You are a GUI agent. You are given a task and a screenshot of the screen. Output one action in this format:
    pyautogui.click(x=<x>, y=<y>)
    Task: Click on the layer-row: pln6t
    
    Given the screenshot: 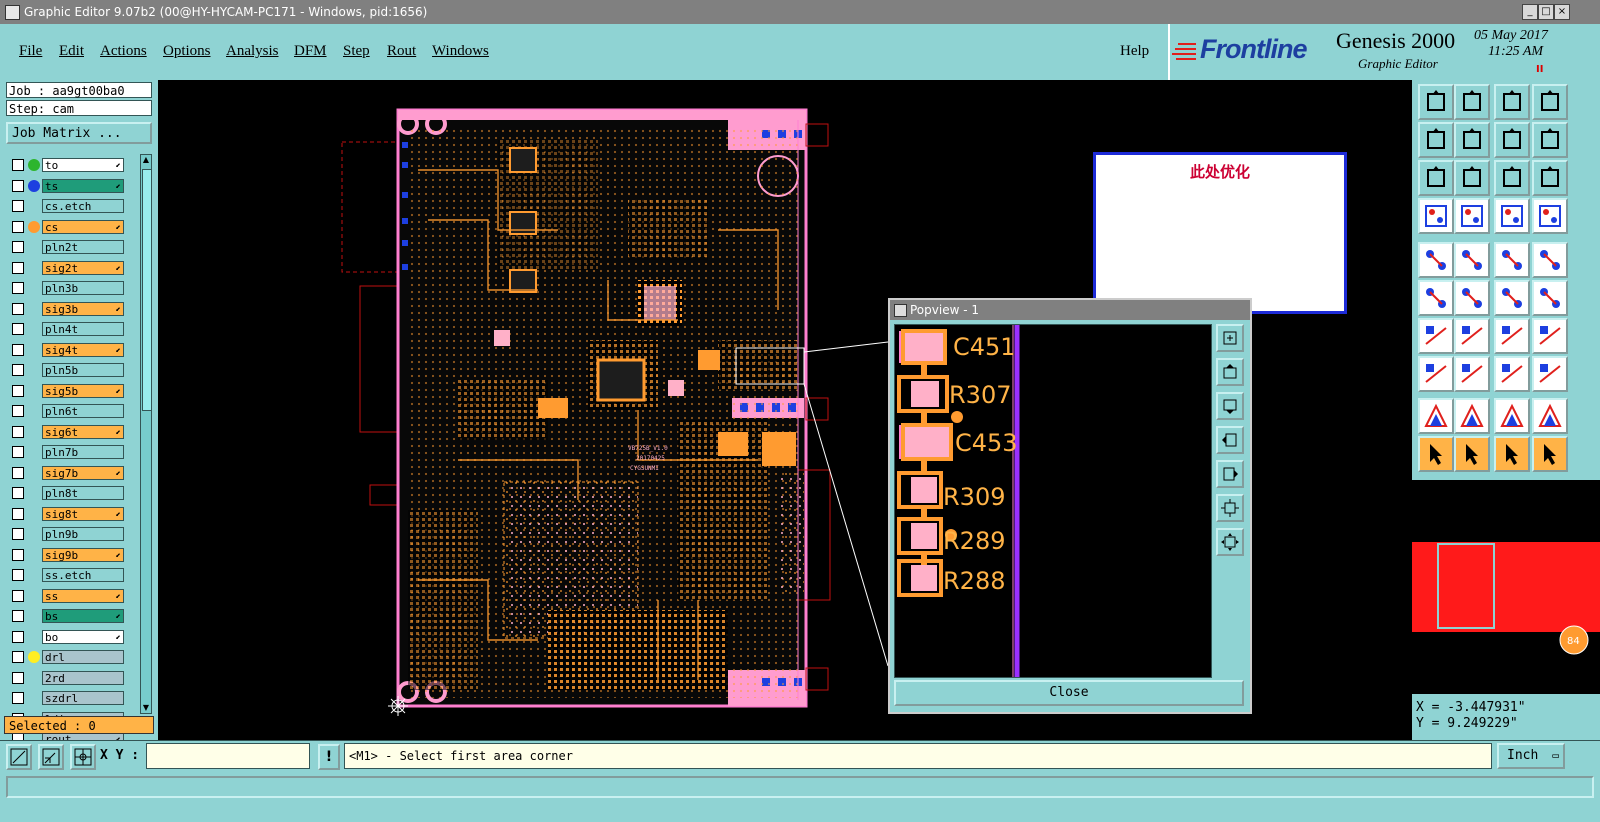 What is the action you would take?
    pyautogui.click(x=68, y=411)
    